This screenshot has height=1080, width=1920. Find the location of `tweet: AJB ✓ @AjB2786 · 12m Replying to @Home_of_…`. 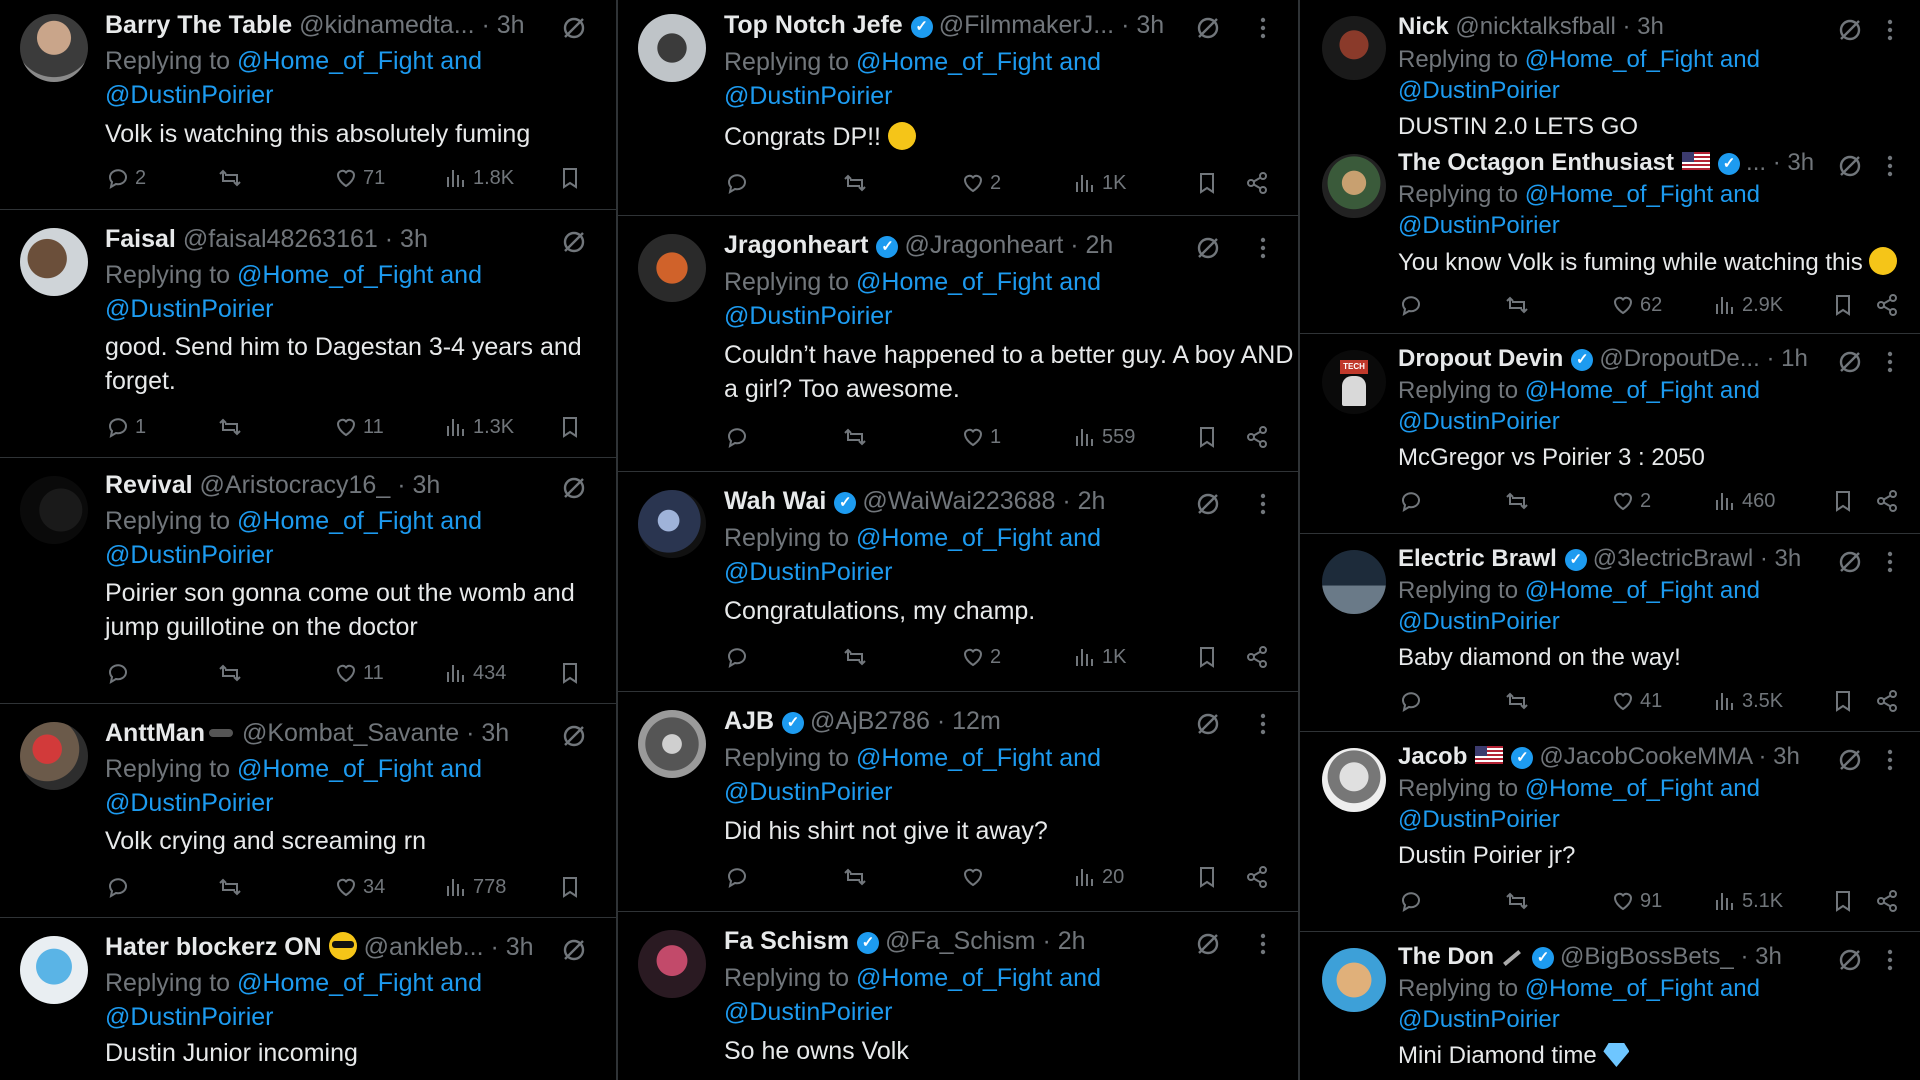

tweet: AJB ✓ @AjB2786 · 12m Replying to @Home_of_… is located at coordinates (958, 802).